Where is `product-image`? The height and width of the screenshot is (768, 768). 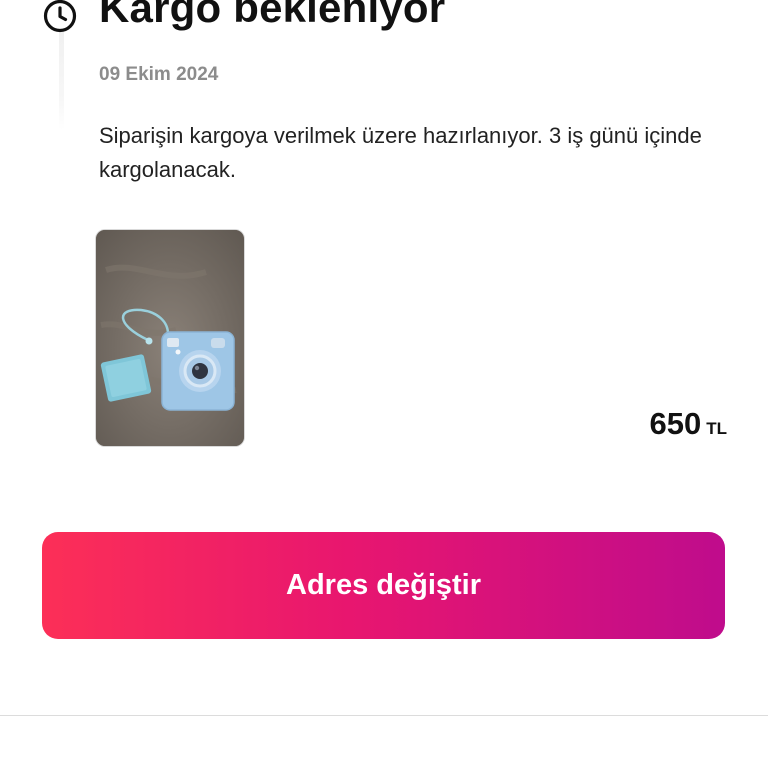 product-image is located at coordinates (170, 338).